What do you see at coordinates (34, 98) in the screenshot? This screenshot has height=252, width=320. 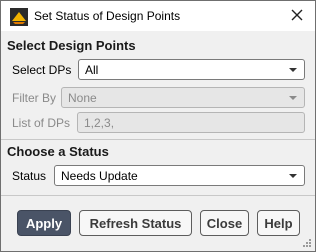 I see `filter-by-label: Filter By` at bounding box center [34, 98].